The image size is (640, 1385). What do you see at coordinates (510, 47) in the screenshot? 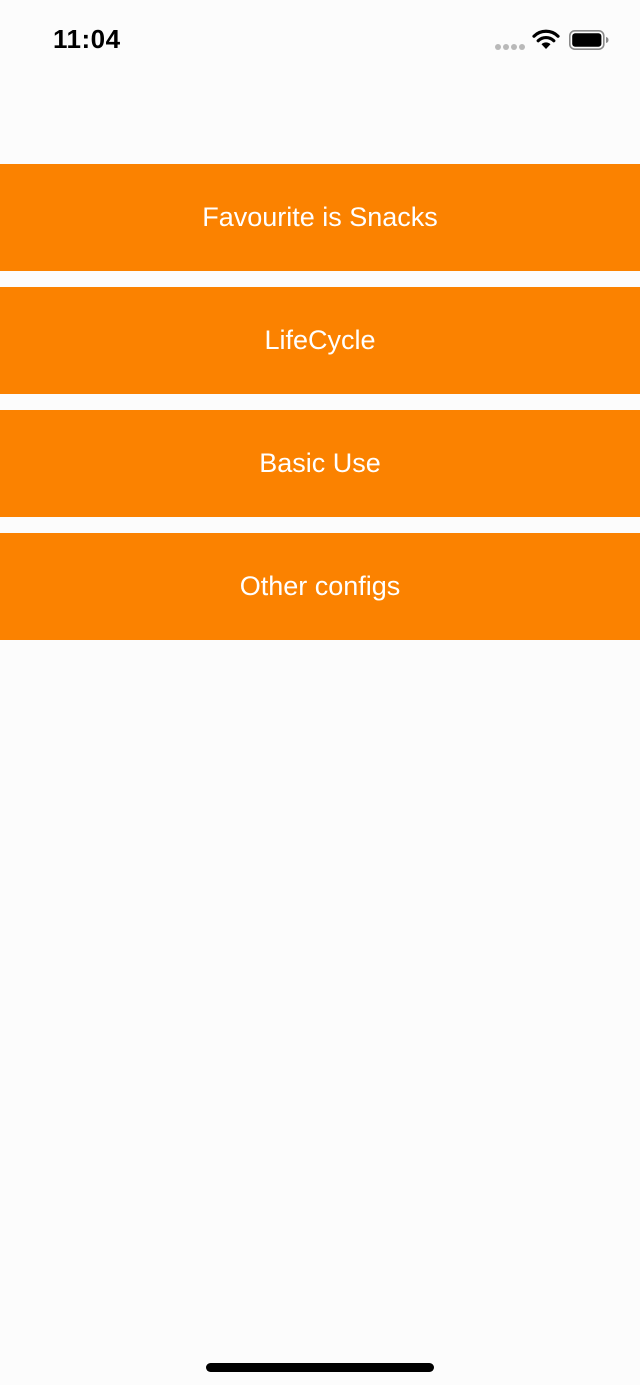
I see `cellular-signal-icon` at bounding box center [510, 47].